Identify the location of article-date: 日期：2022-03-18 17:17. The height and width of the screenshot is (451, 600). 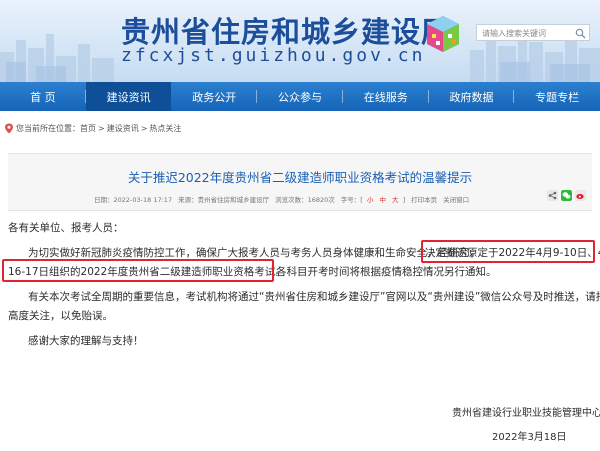
(133, 200).